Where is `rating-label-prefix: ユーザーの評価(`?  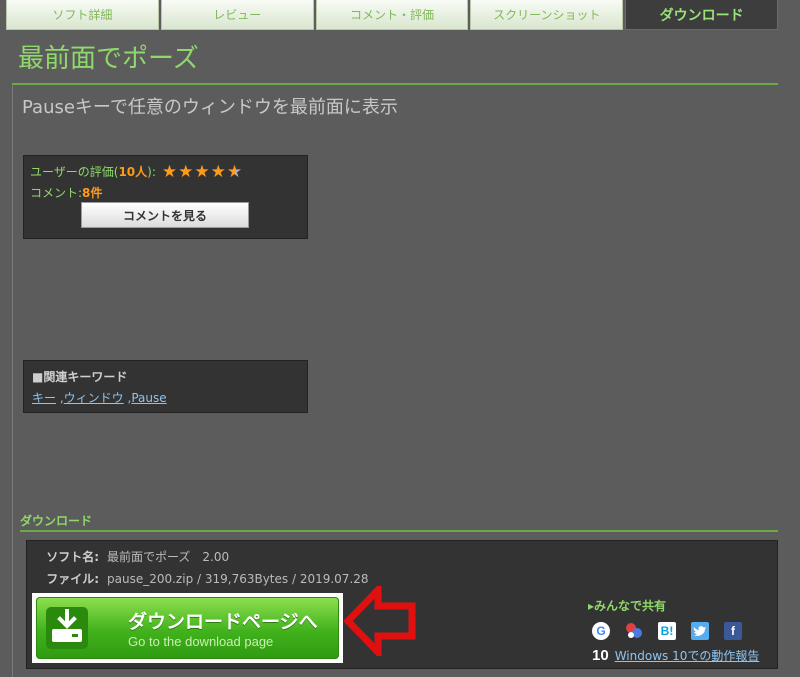 rating-label-prefix: ユーザーの評価( is located at coordinates (74, 172).